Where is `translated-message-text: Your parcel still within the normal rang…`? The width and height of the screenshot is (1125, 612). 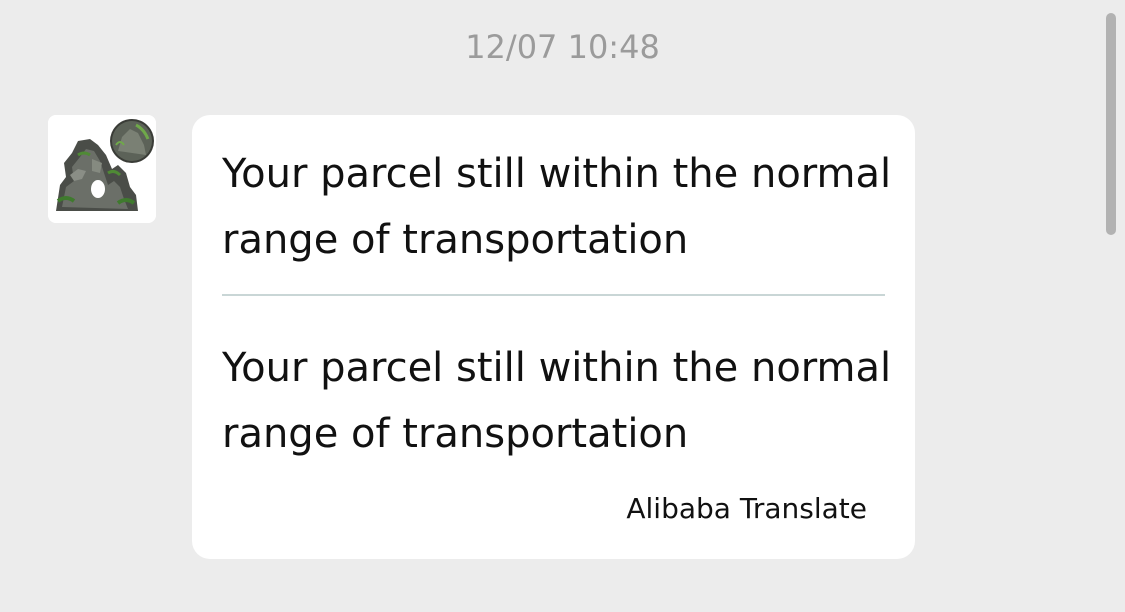 translated-message-text: Your parcel still within the normal rang… is located at coordinates (557, 401).